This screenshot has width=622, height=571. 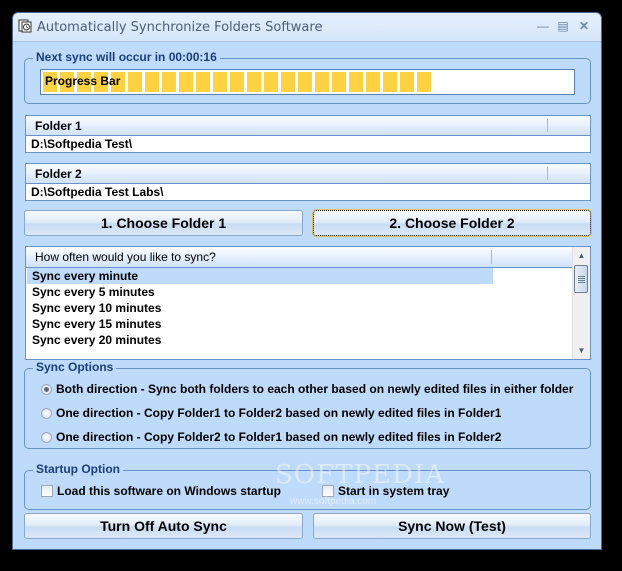 I want to click on folder-2-box: Folder 2 D:\Softpedia Test Labs\, so click(x=308, y=182).